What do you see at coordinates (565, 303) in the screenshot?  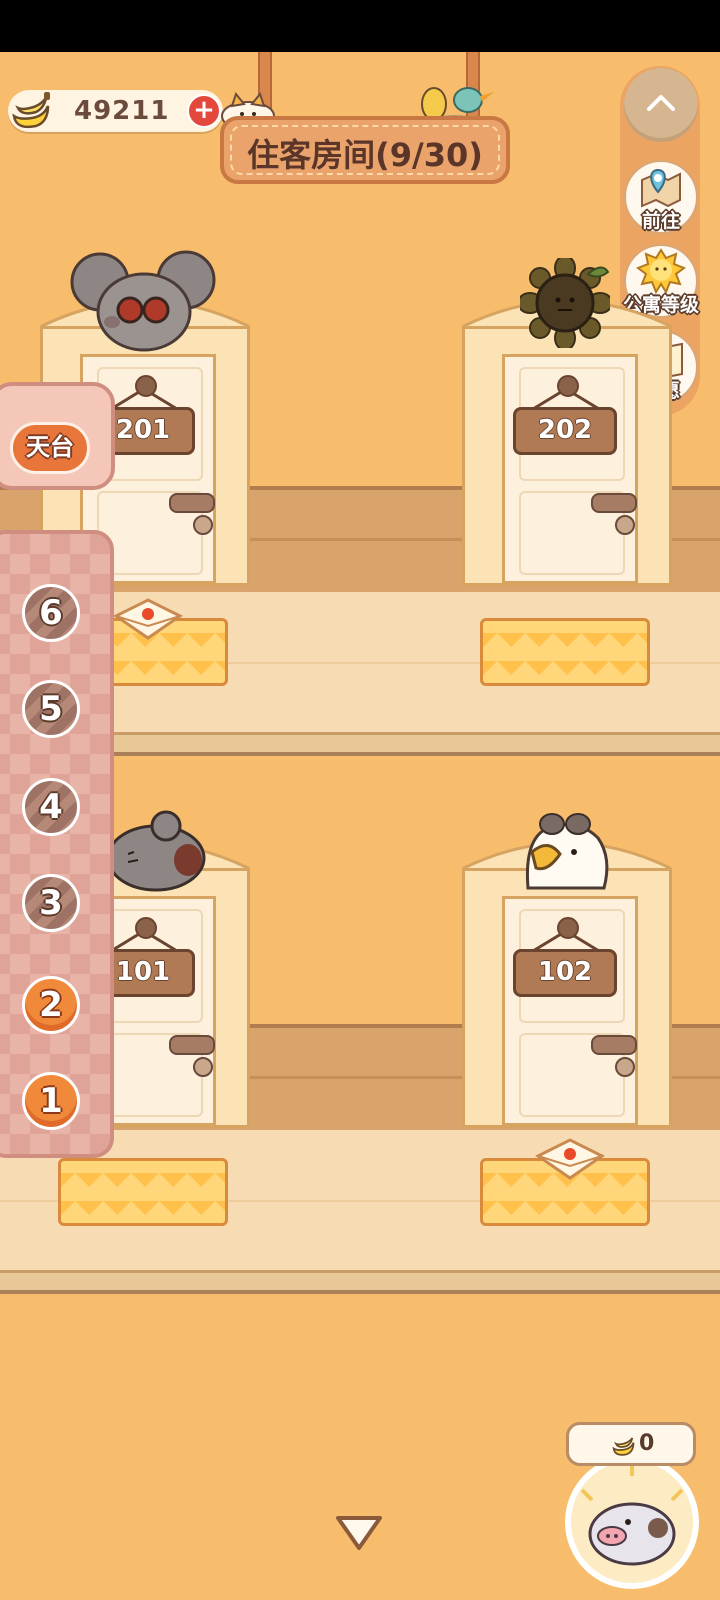 I see `sunflower-tenant-icon` at bounding box center [565, 303].